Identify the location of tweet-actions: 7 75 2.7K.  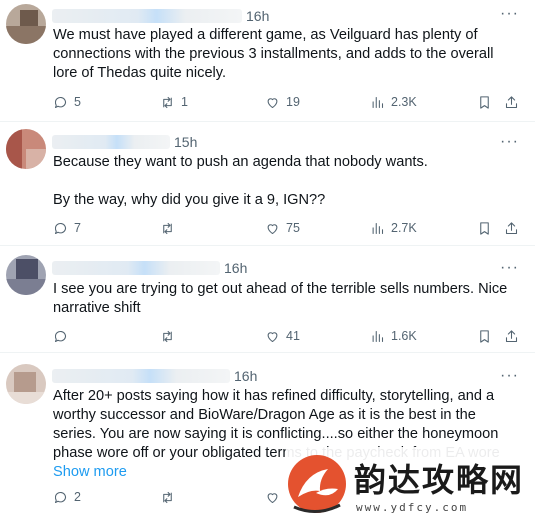
(288, 228).